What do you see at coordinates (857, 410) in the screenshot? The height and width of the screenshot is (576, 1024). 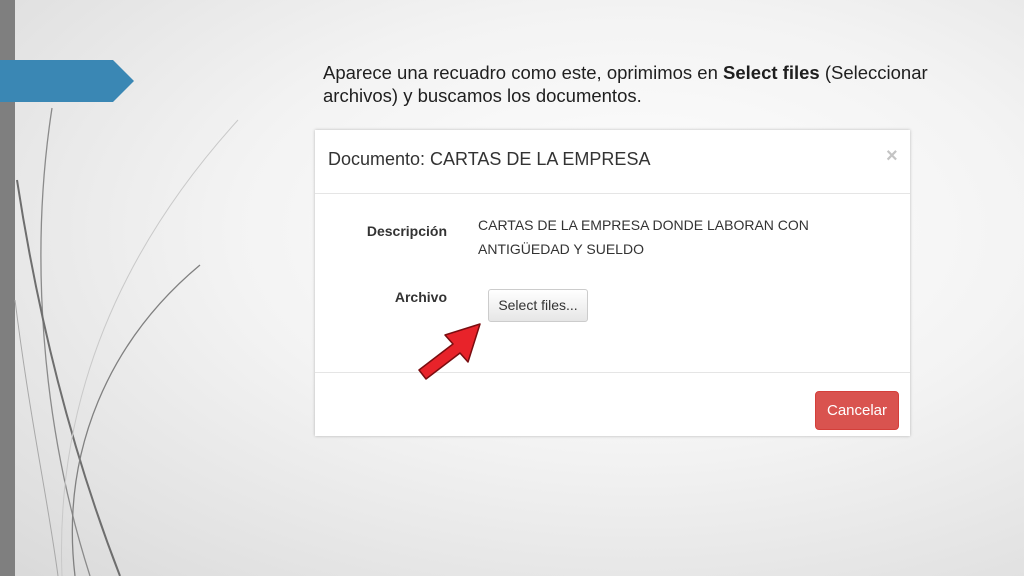 I see `cancel-button: Cancelar` at bounding box center [857, 410].